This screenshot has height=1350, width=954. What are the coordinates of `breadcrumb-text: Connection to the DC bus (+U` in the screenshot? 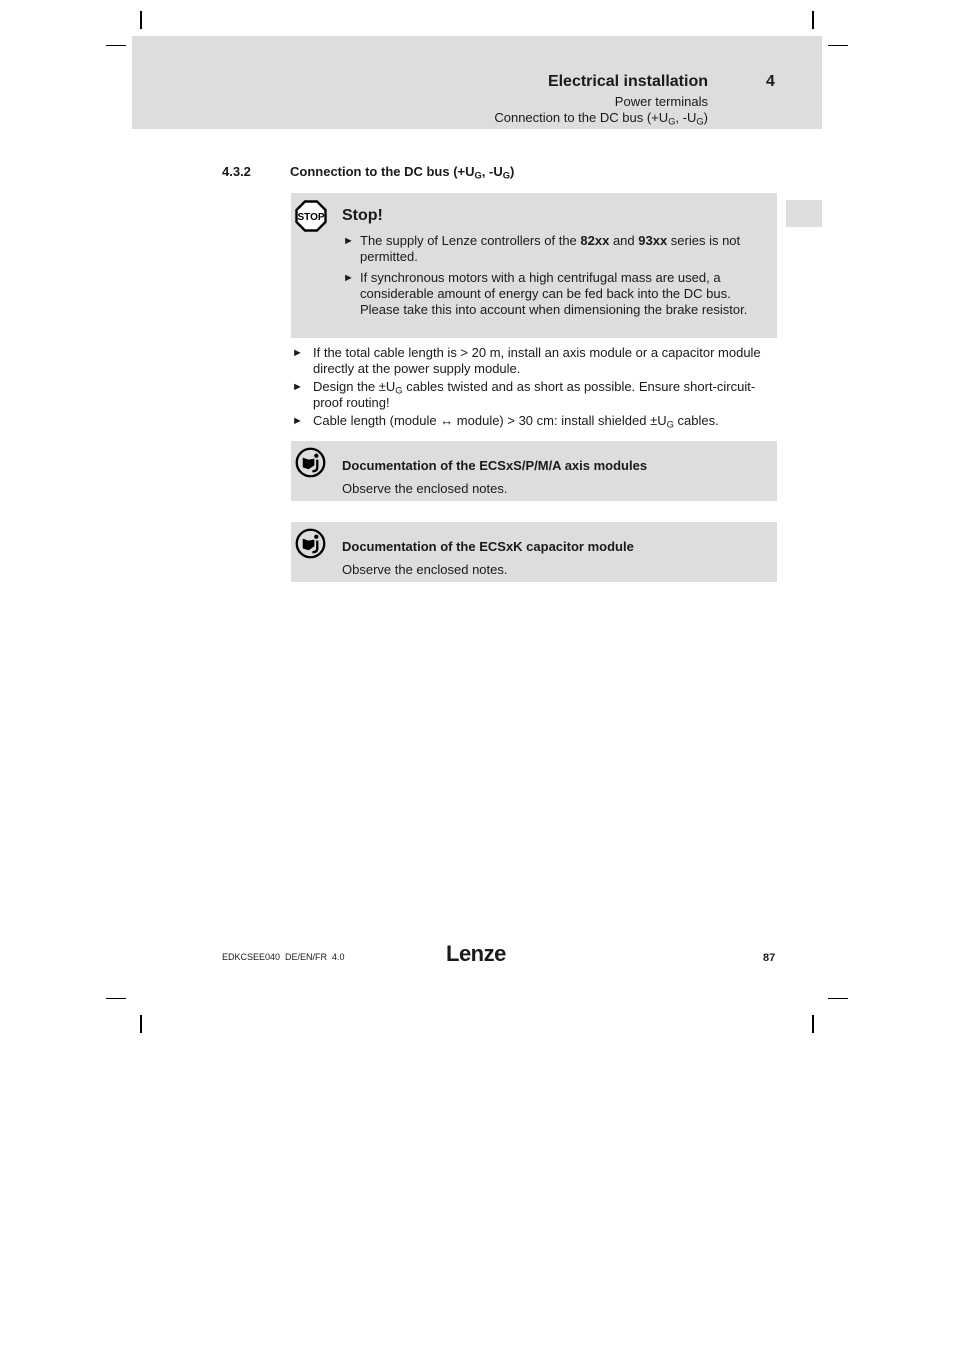 It's located at (581, 117).